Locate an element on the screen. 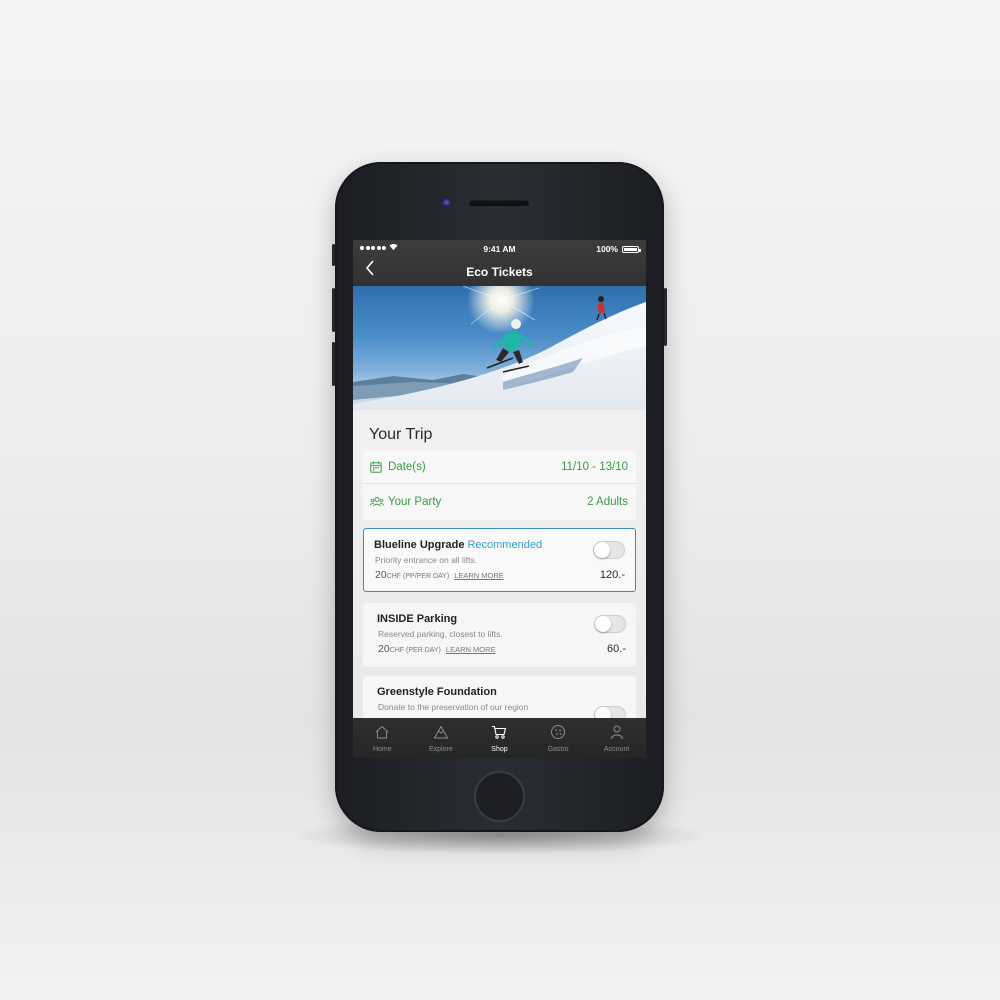 This screenshot has width=1000, height=1000. home-icon is located at coordinates (382, 732).